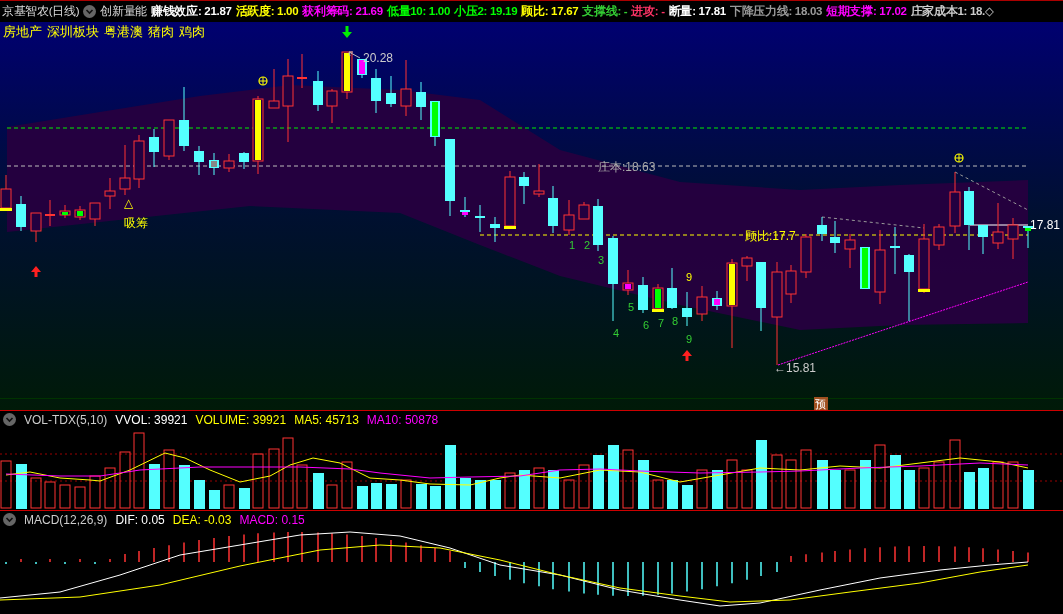 The width and height of the screenshot is (1063, 614). What do you see at coordinates (136, 223) in the screenshot?
I see `accumulate-label: 吸筹` at bounding box center [136, 223].